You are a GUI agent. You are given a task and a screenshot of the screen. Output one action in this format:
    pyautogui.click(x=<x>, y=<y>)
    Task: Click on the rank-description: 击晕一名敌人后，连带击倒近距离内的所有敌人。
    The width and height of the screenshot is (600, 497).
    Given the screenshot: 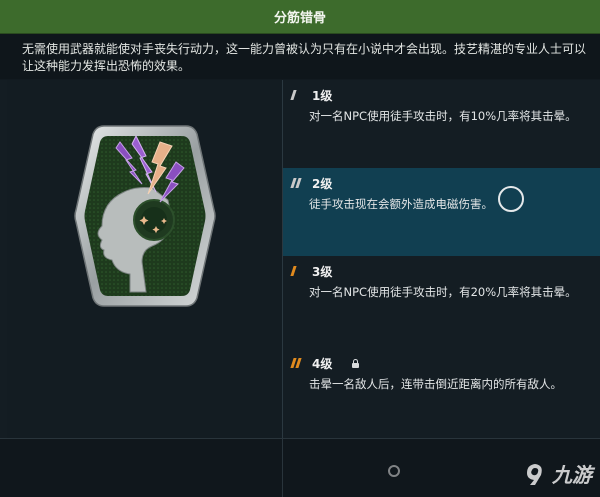 What is the action you would take?
    pyautogui.click(x=435, y=384)
    